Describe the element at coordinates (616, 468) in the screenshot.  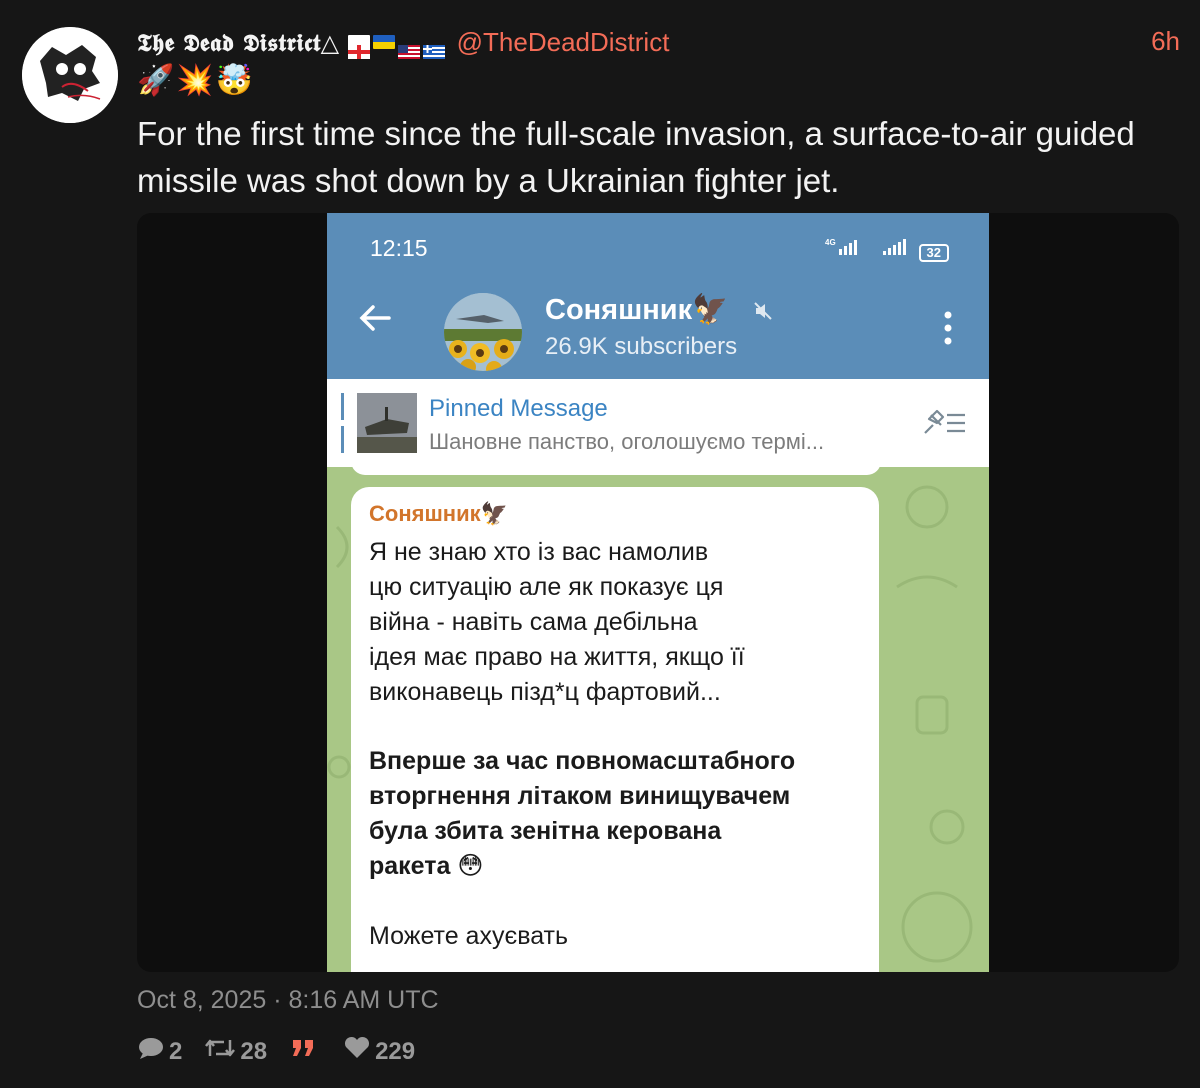
I see `previous-message-bubble` at that location.